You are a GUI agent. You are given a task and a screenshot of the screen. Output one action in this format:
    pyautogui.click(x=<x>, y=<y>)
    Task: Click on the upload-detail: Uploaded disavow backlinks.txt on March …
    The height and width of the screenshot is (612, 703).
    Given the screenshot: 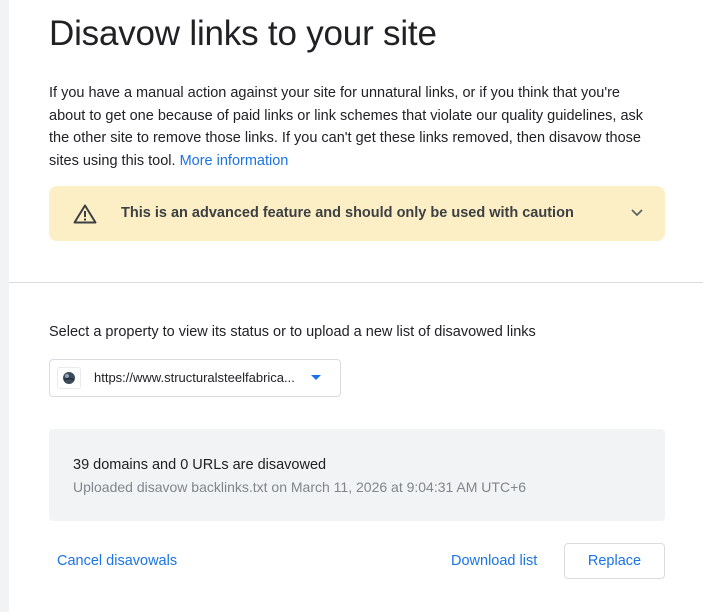 What is the action you would take?
    pyautogui.click(x=300, y=487)
    